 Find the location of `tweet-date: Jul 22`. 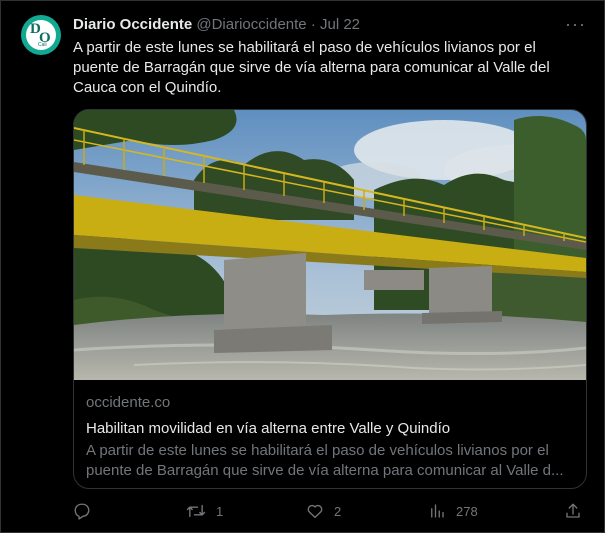

tweet-date: Jul 22 is located at coordinates (340, 24).